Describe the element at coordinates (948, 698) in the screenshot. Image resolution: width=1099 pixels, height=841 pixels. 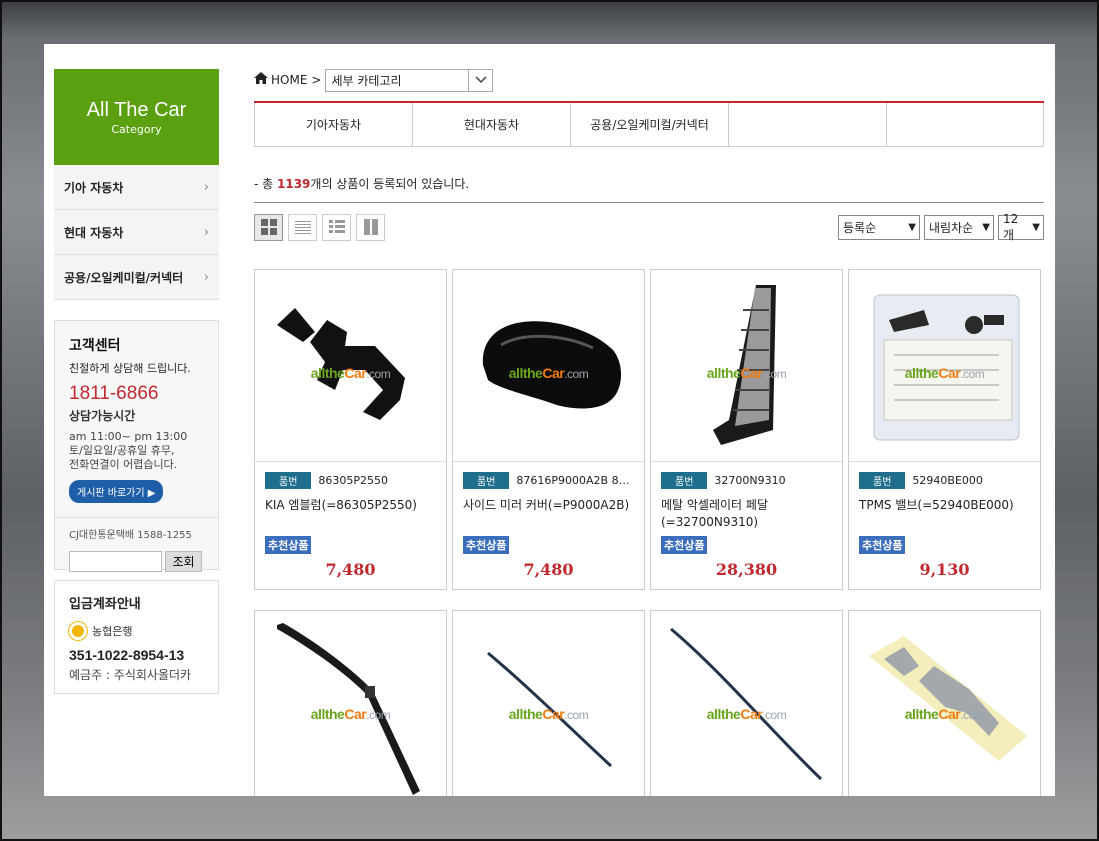
I see `emblem-sticker-image` at that location.